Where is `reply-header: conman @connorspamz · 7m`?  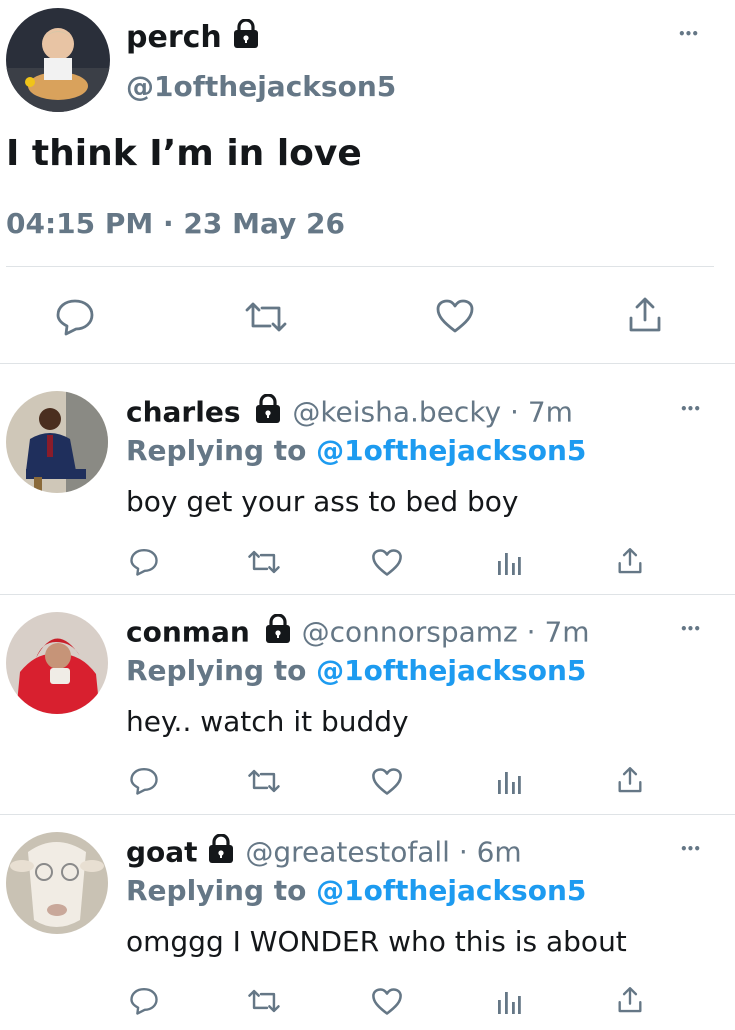
reply-header: conman @connorspamz · 7m is located at coordinates (358, 633).